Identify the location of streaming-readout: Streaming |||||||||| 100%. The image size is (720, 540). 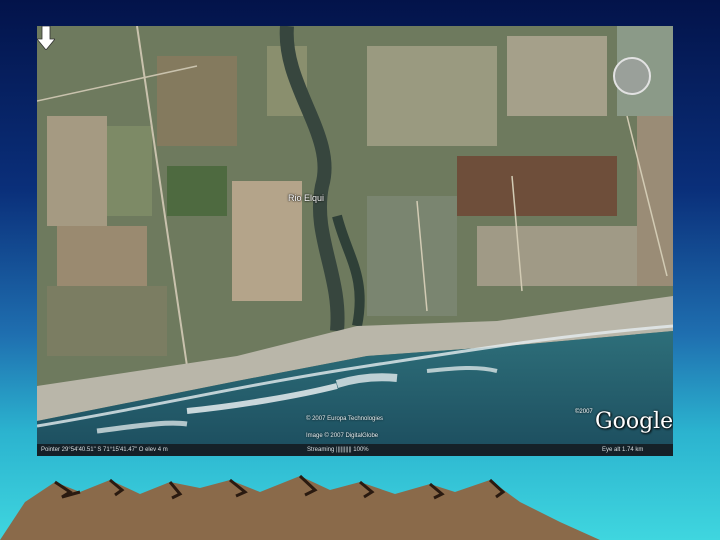
(338, 450).